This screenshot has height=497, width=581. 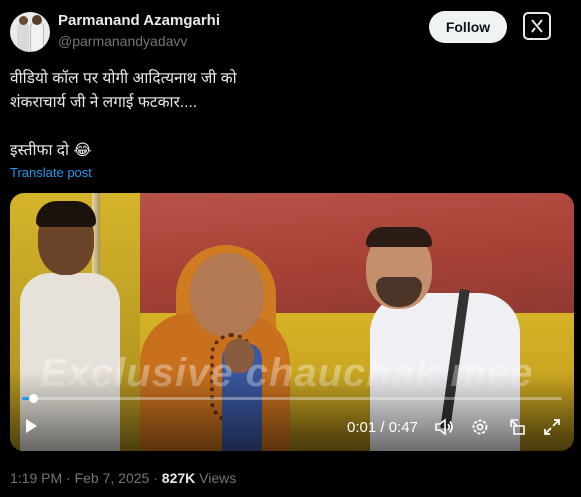 I want to click on avatar-head-right, so click(x=37, y=20).